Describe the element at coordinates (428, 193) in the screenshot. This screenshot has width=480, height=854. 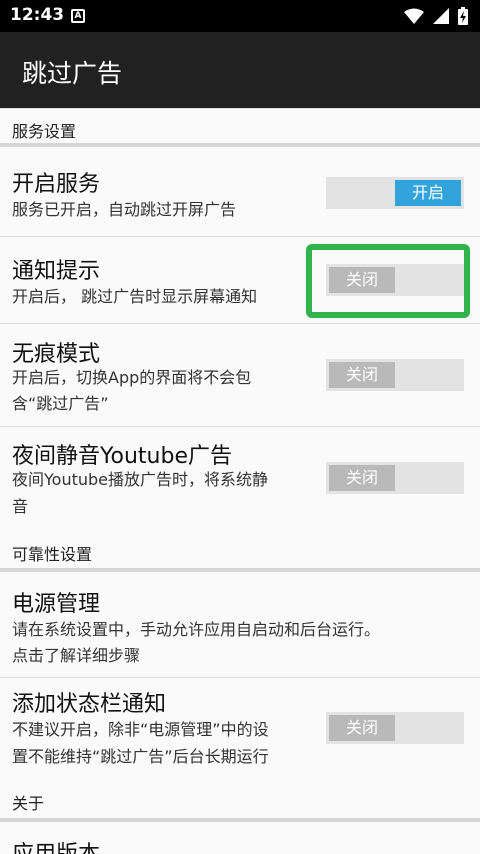
I see `toggle-knob: 开启` at that location.